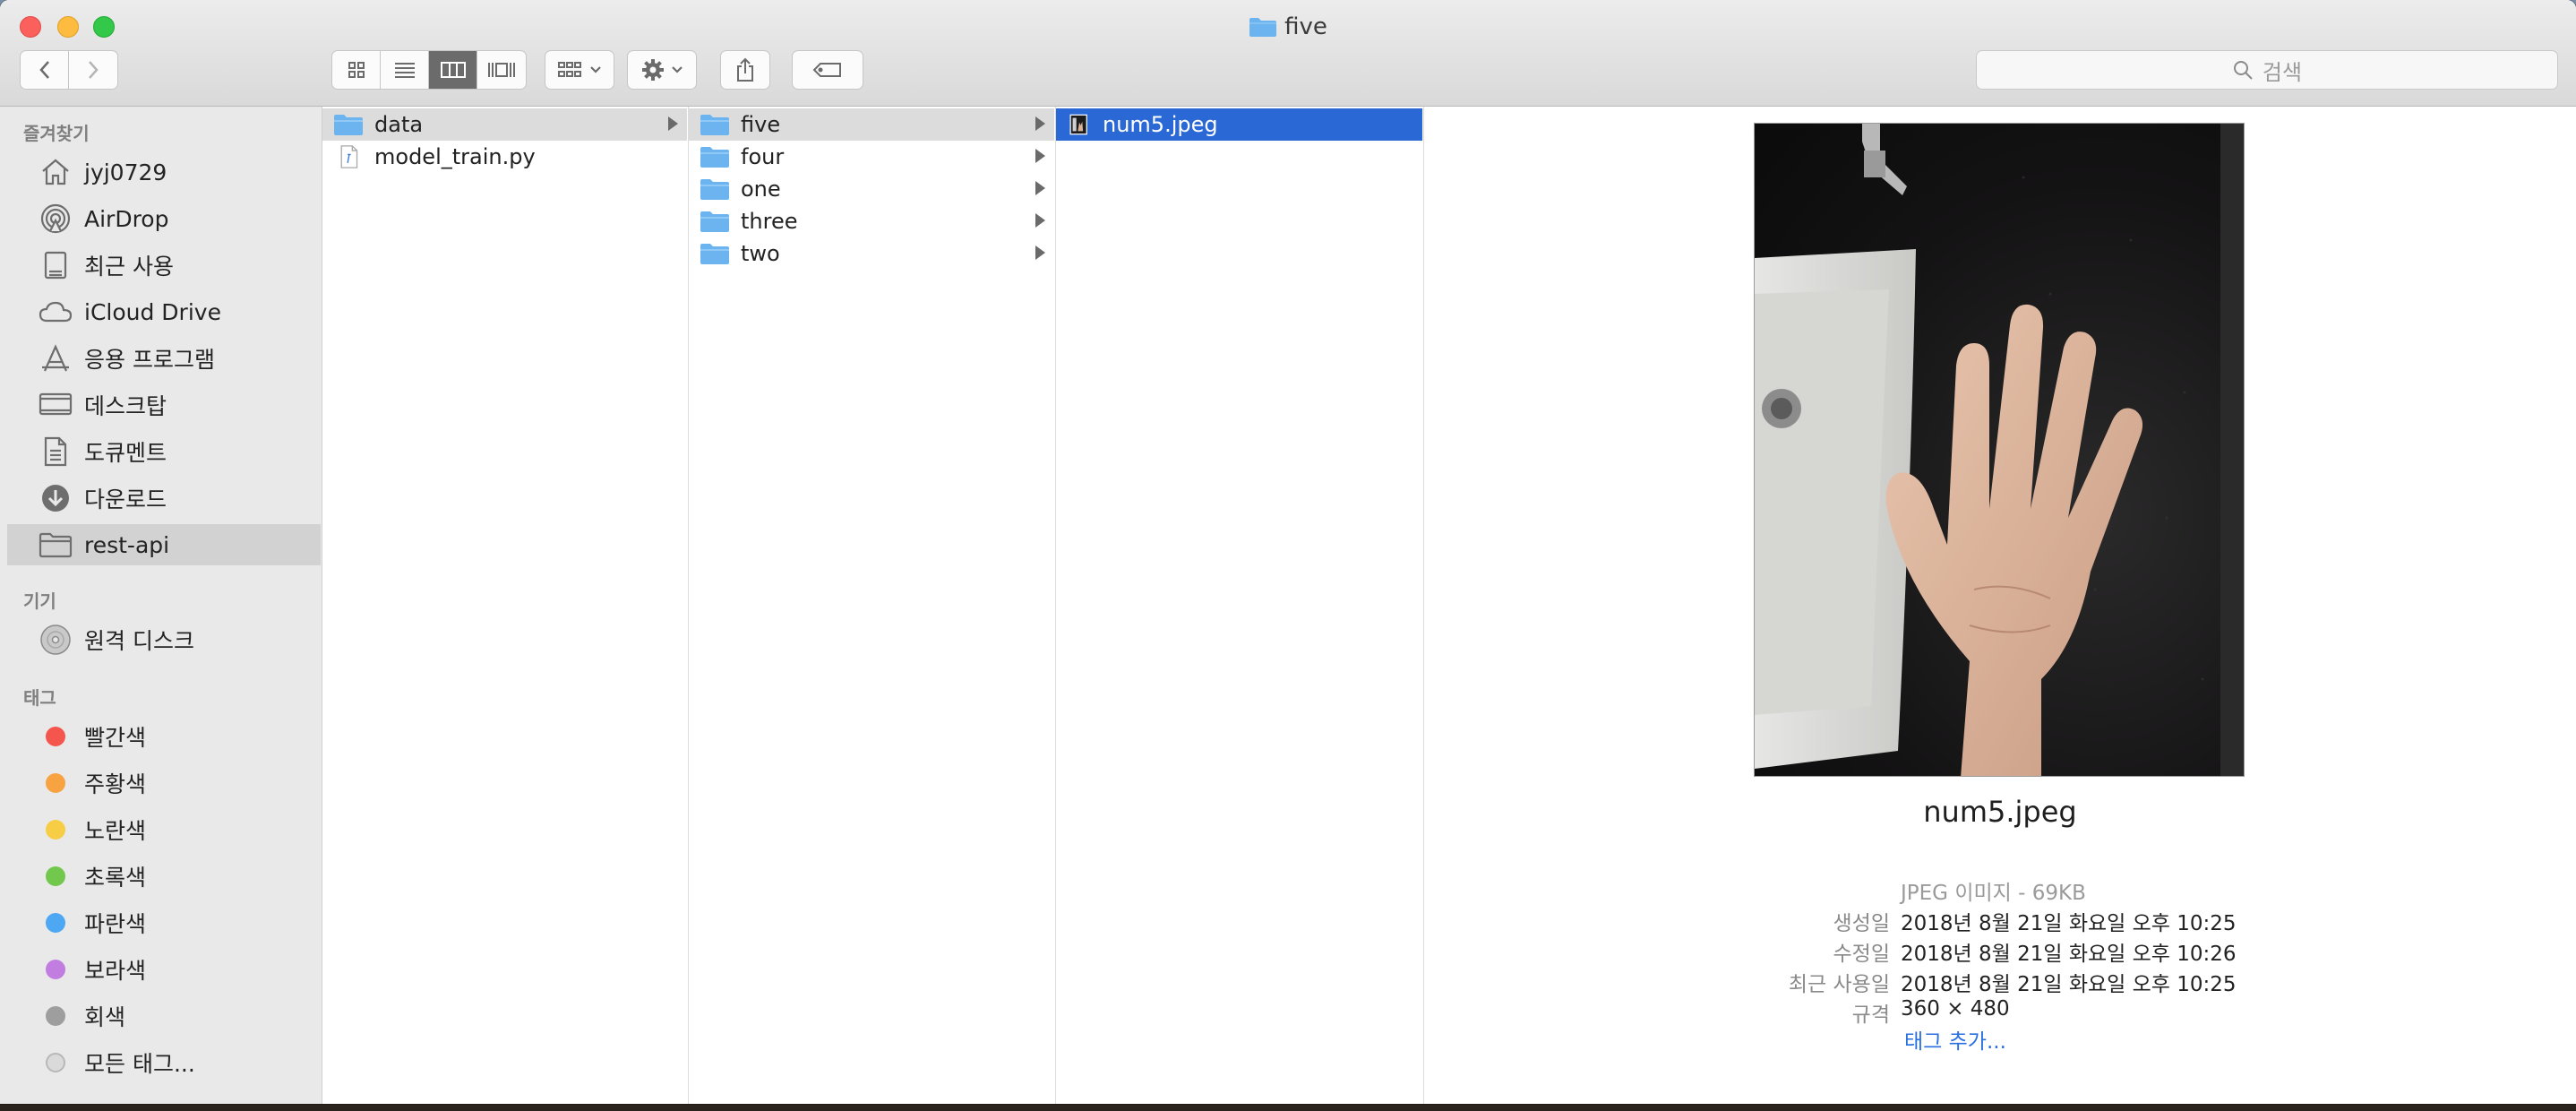 Image resolution: width=2576 pixels, height=1111 pixels. Describe the element at coordinates (653, 70) in the screenshot. I see `gear-icon` at that location.